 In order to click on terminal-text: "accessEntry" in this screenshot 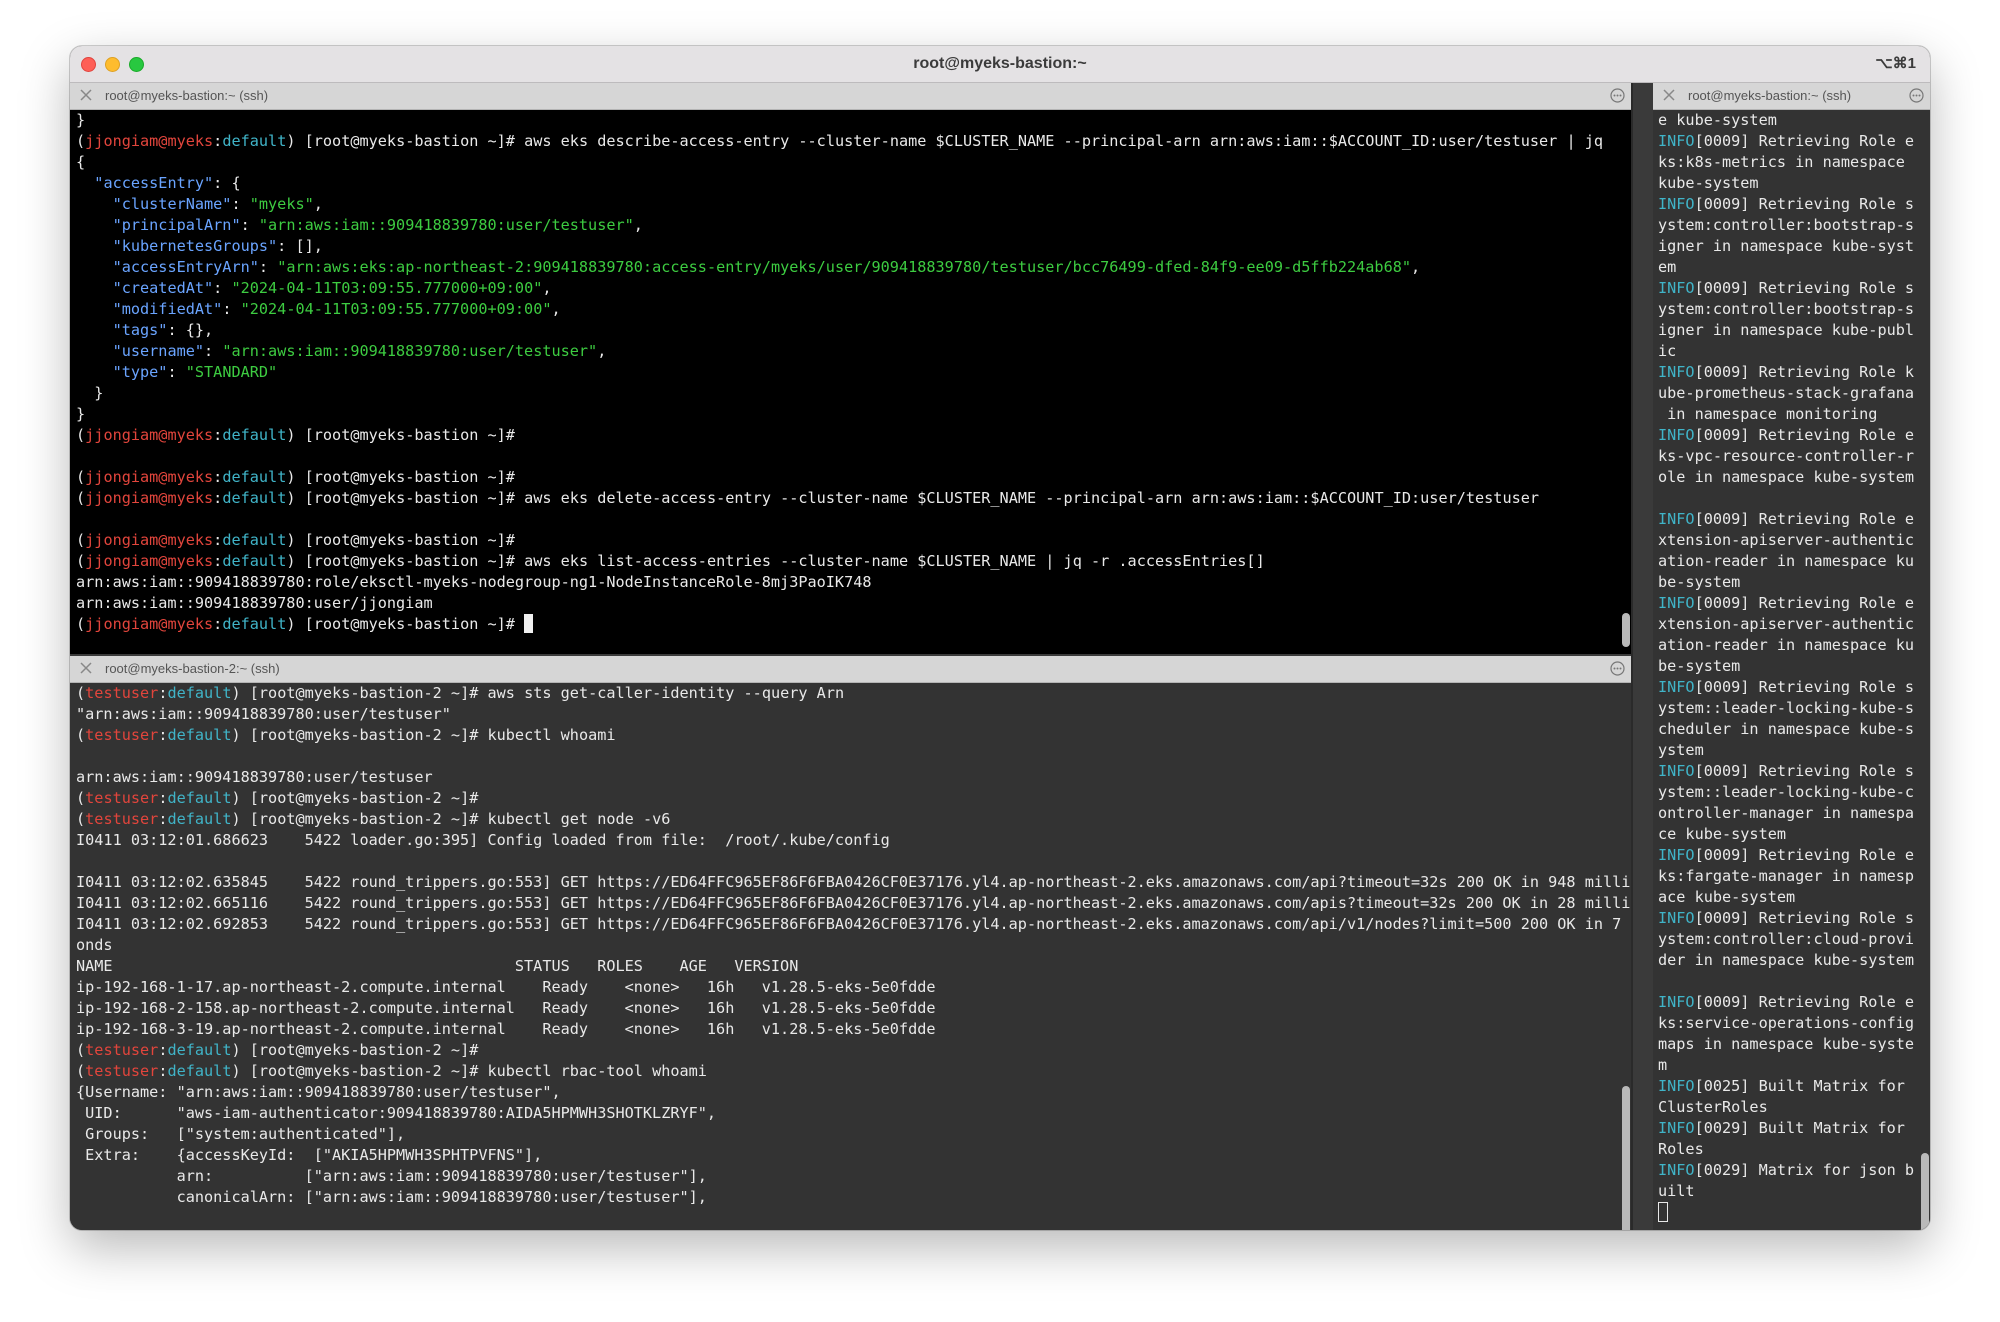, I will do `click(154, 183)`.